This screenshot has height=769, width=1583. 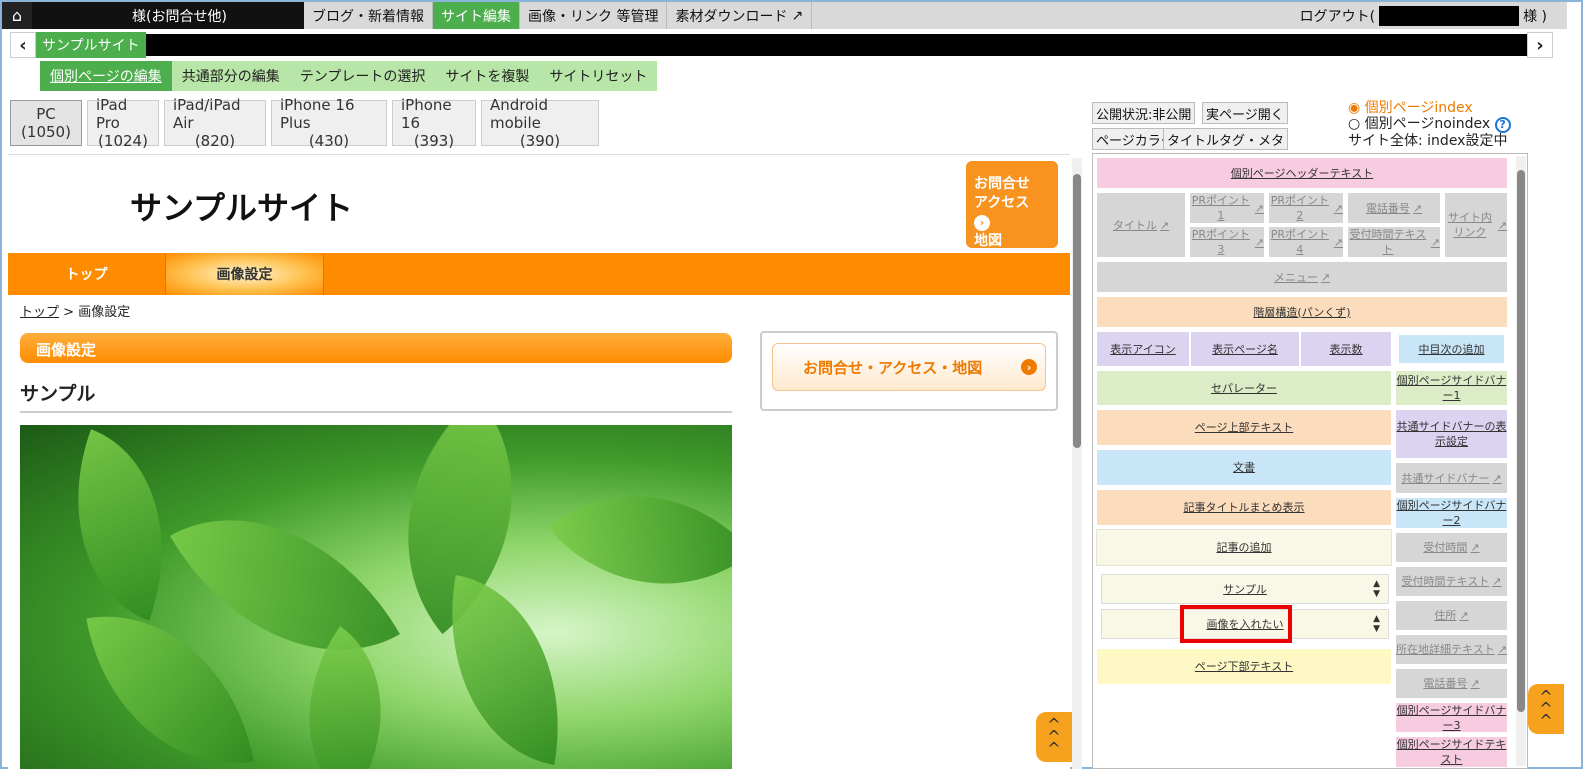 I want to click on article-sample-select: サンプル ▲ ▼, so click(x=1245, y=589).